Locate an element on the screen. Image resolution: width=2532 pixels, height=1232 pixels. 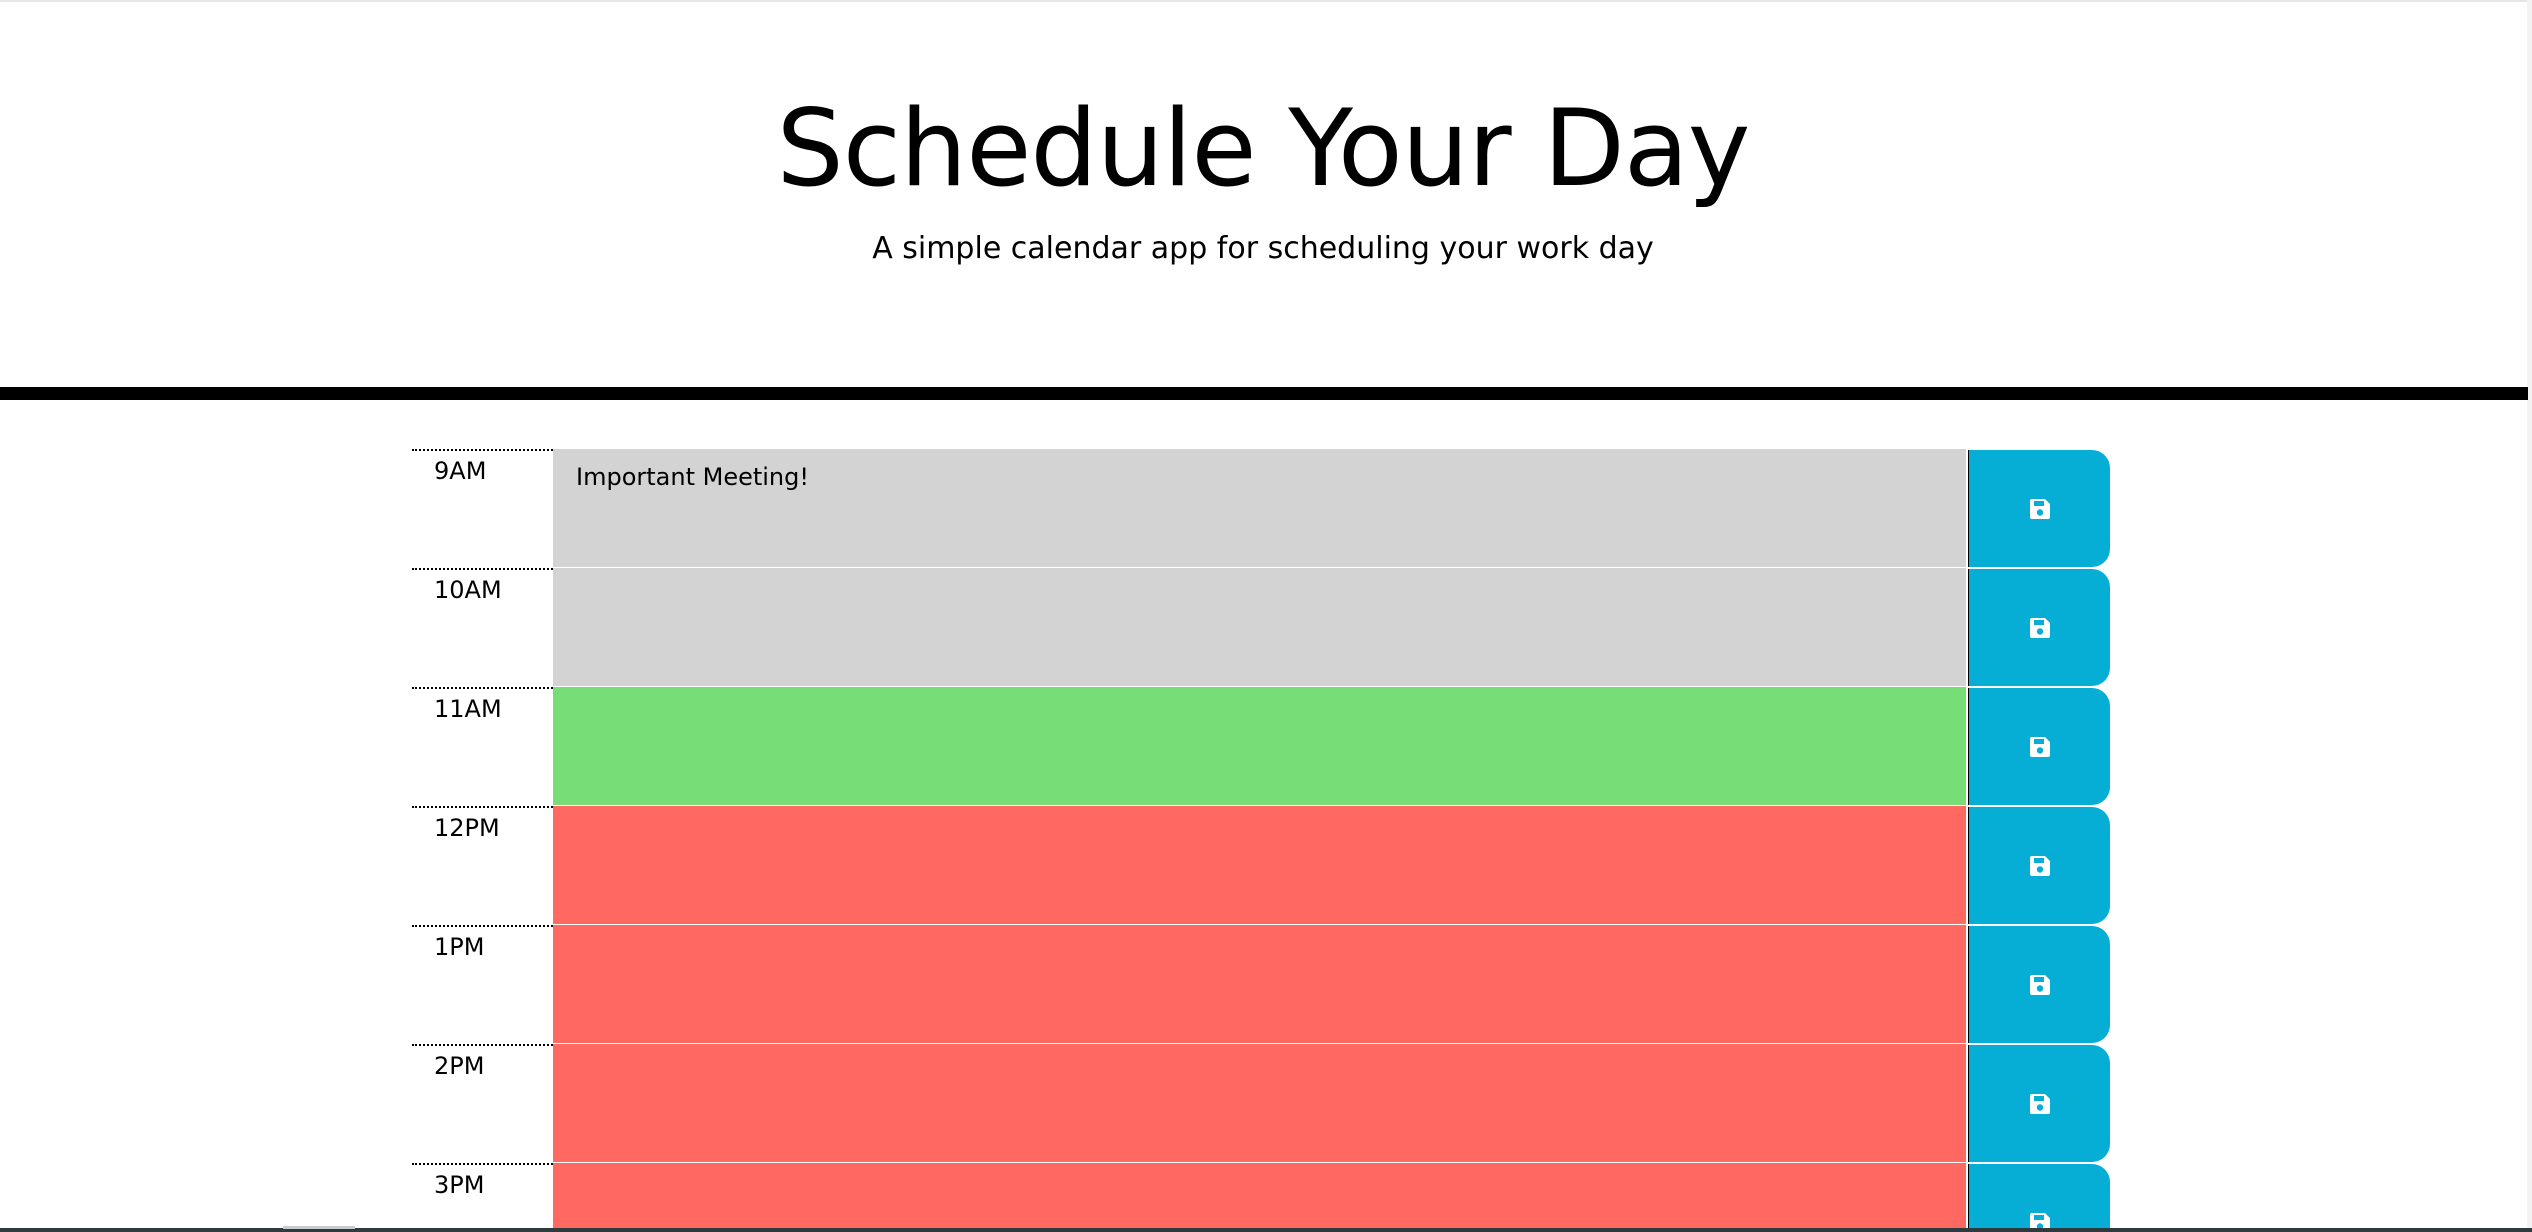
time-block-9am: 9AM Important Meeting! is located at coordinates (1261, 508).